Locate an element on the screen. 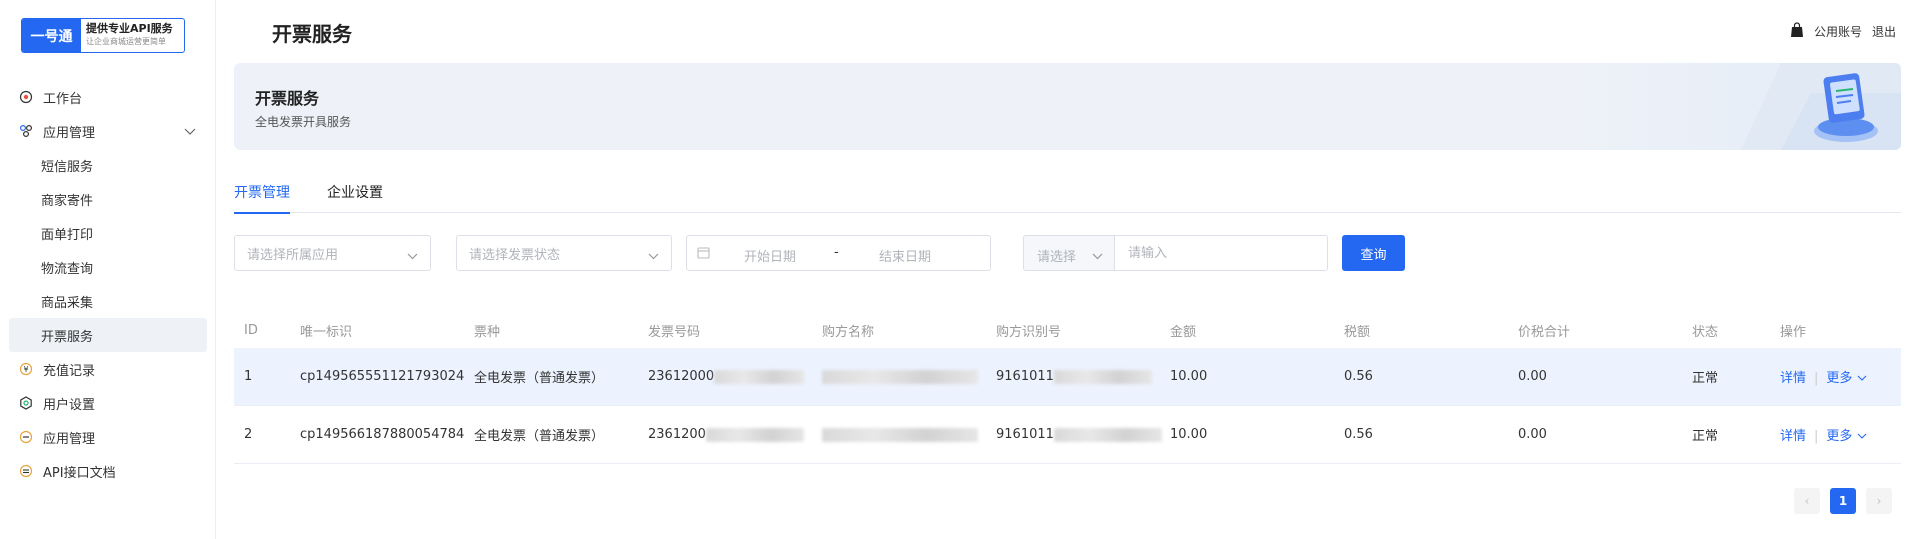 The height and width of the screenshot is (539, 1920). col-header-invoice-no: 发票号码 is located at coordinates (674, 332).